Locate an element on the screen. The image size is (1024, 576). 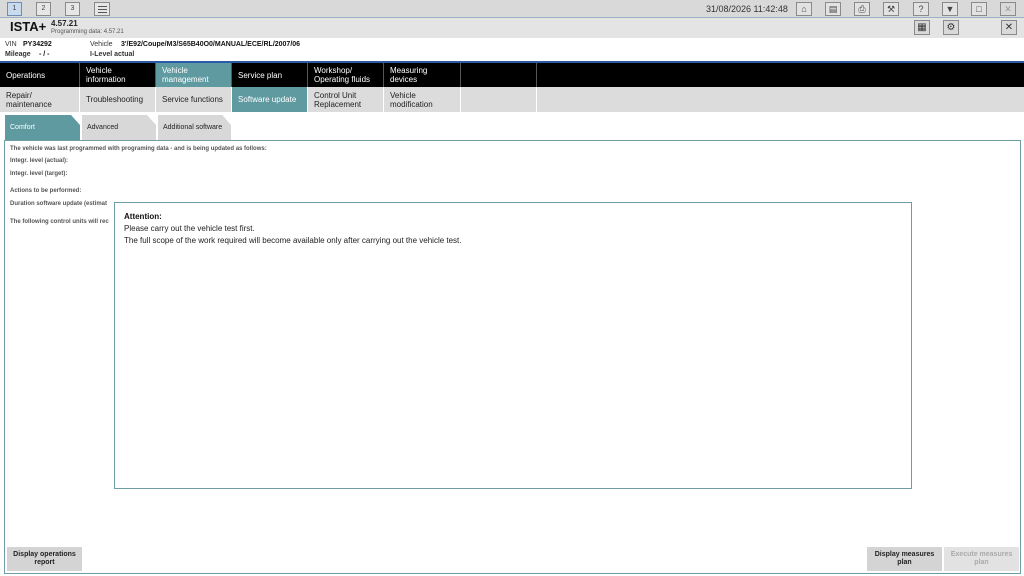
nav-service-plan: Service plan is located at coordinates (270, 75).